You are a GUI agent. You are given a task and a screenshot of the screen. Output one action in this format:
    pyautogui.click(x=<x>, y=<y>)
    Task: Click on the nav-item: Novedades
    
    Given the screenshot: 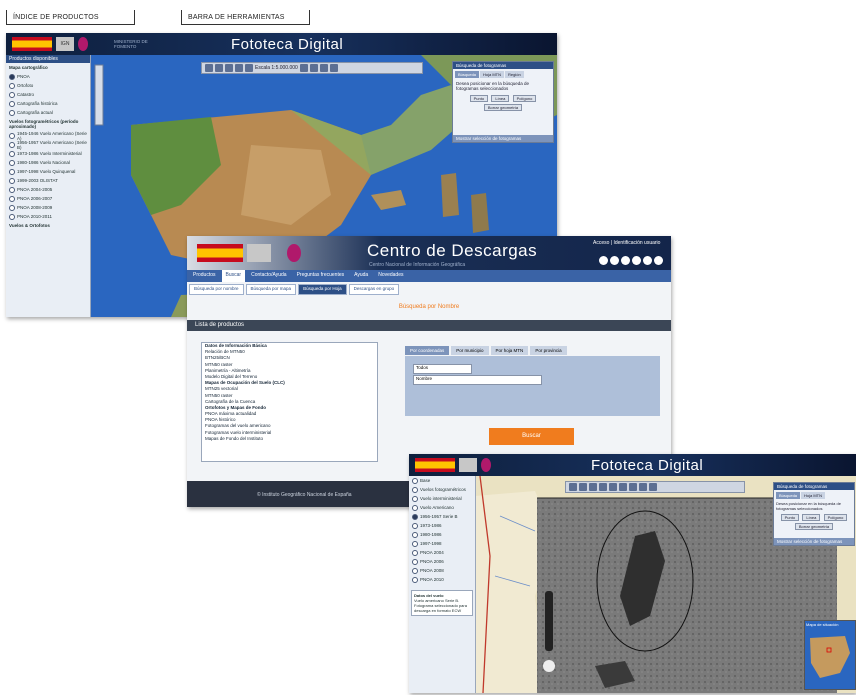 What is the action you would take?
    pyautogui.click(x=390, y=276)
    